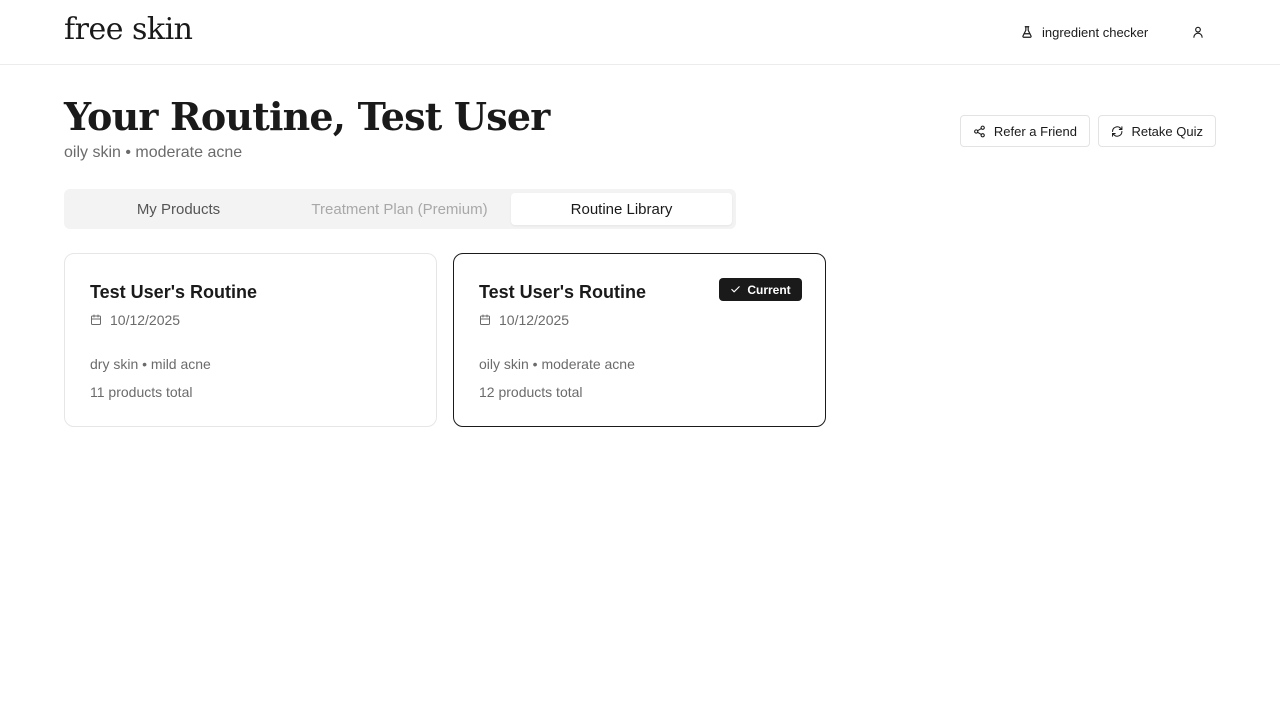  I want to click on share-icon, so click(979, 131).